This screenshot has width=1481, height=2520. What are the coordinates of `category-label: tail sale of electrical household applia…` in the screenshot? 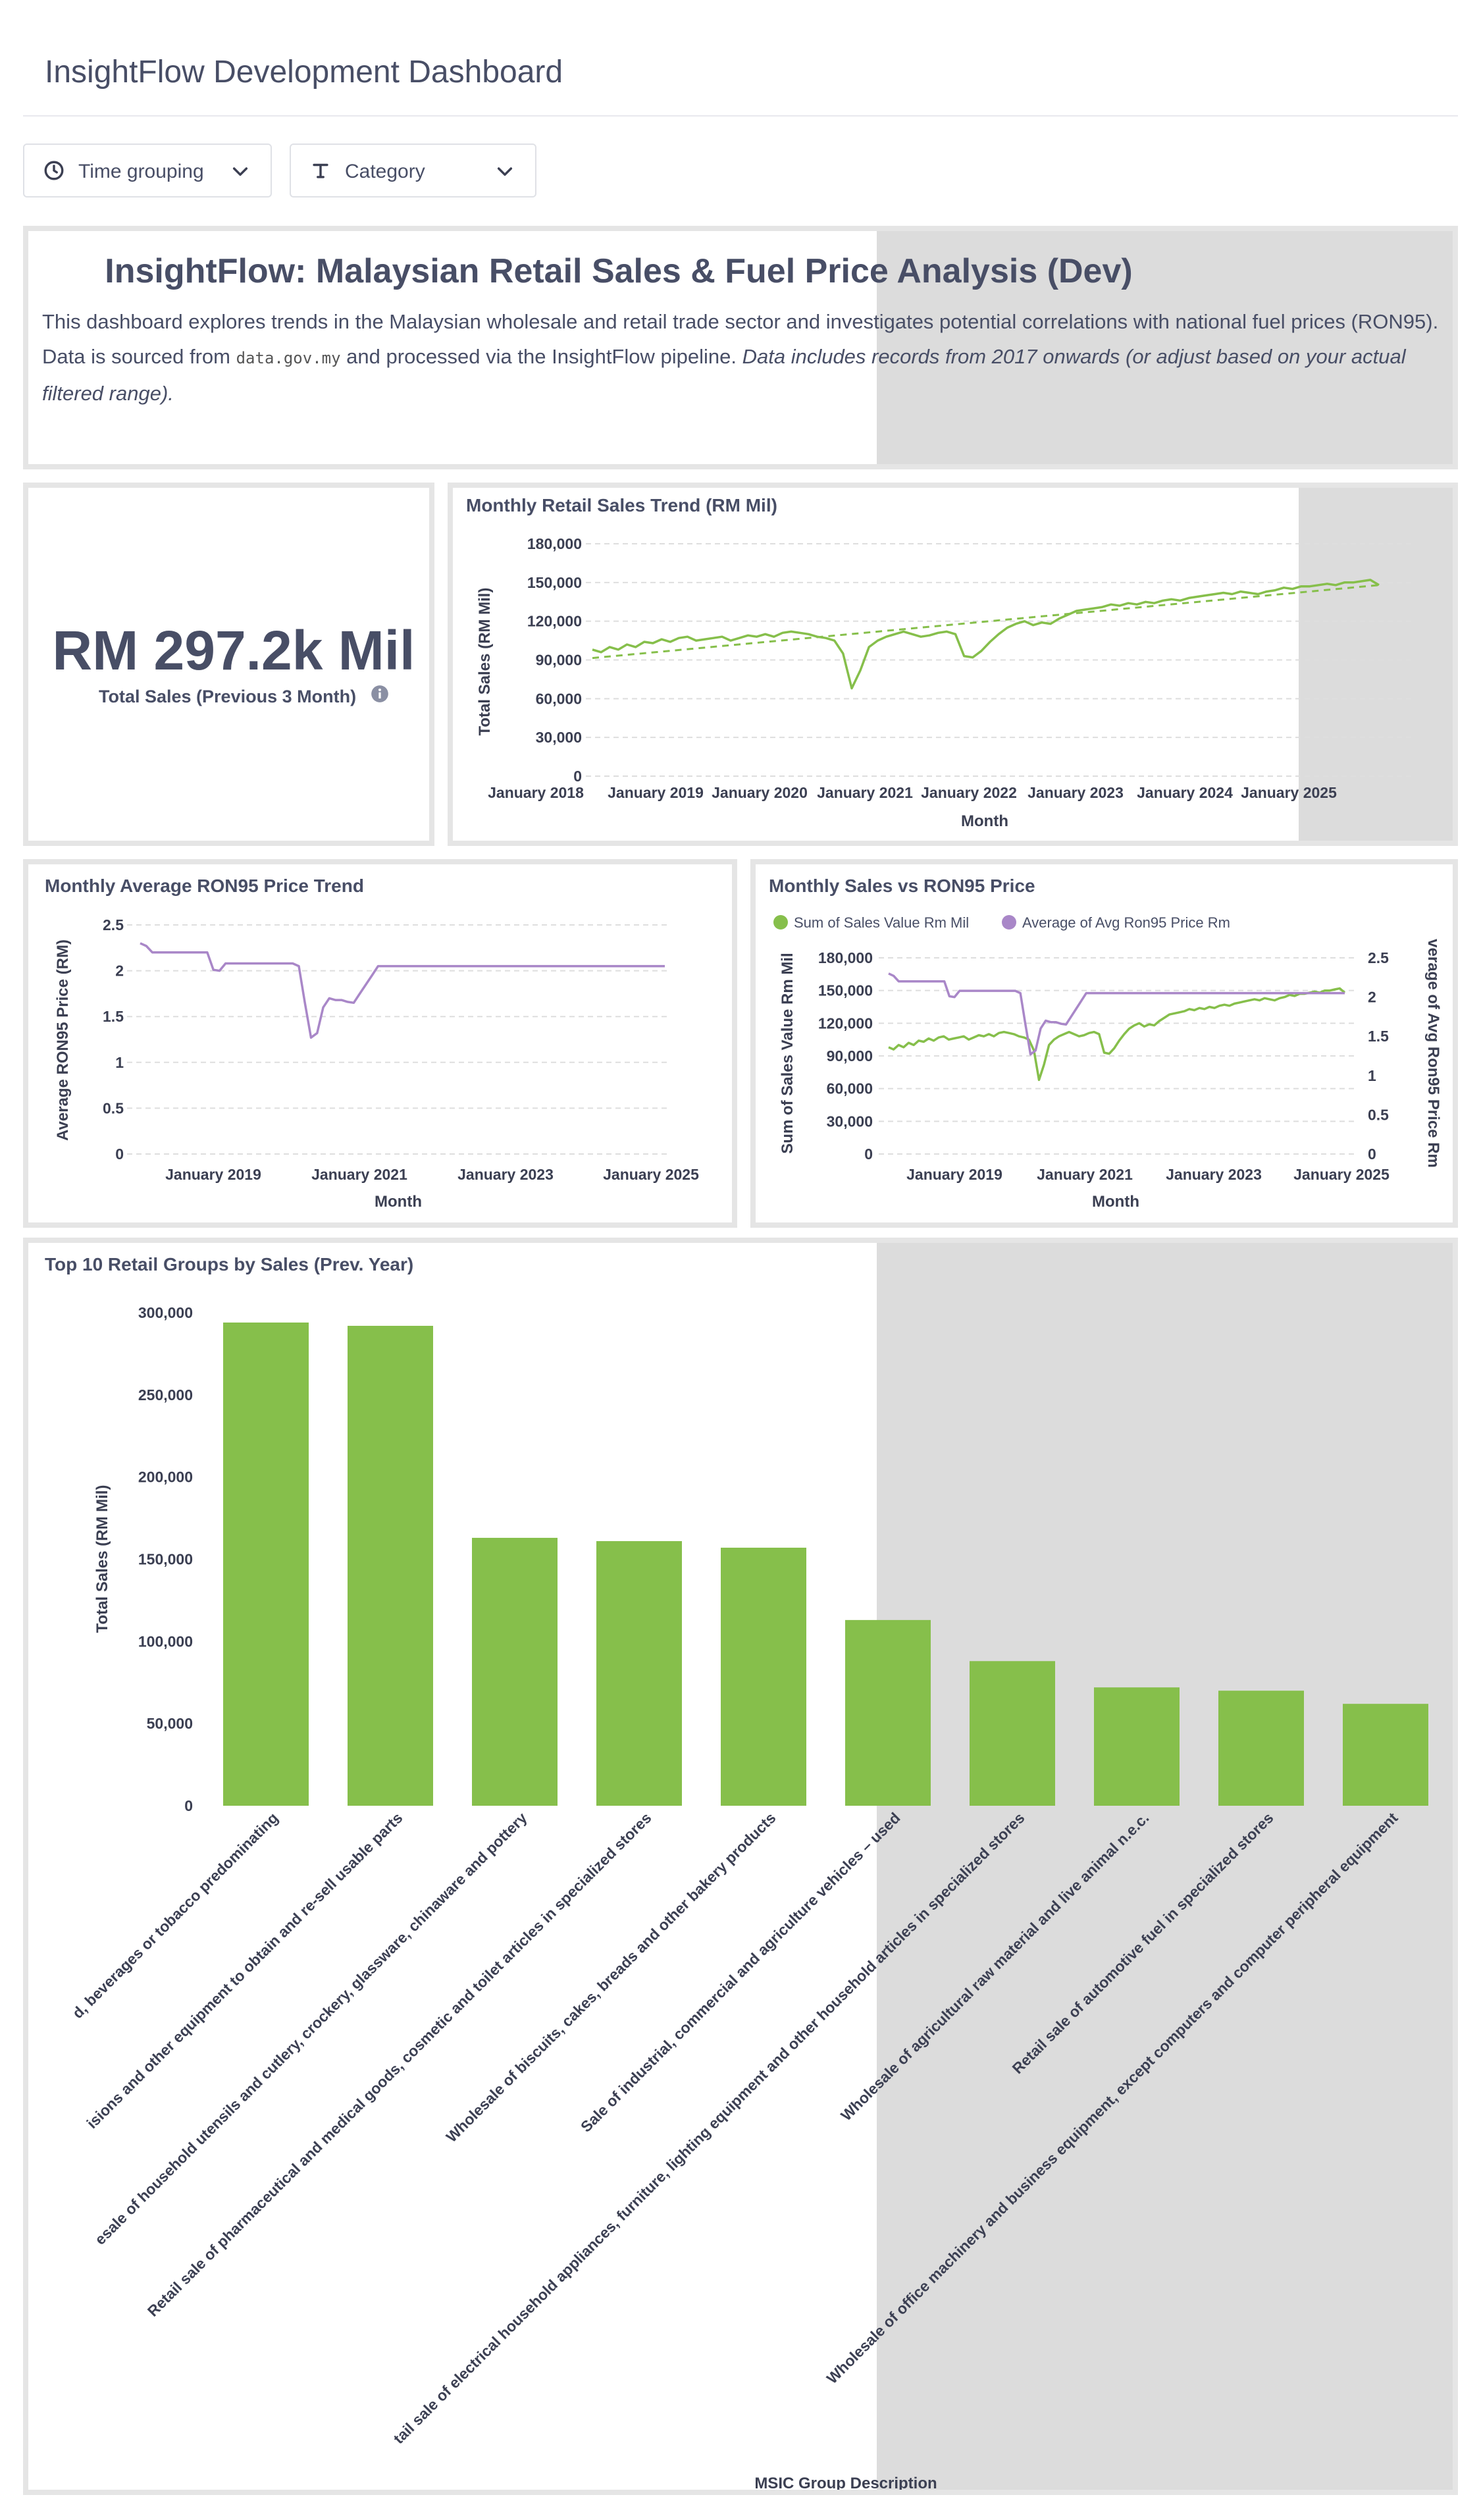 It's located at (709, 2128).